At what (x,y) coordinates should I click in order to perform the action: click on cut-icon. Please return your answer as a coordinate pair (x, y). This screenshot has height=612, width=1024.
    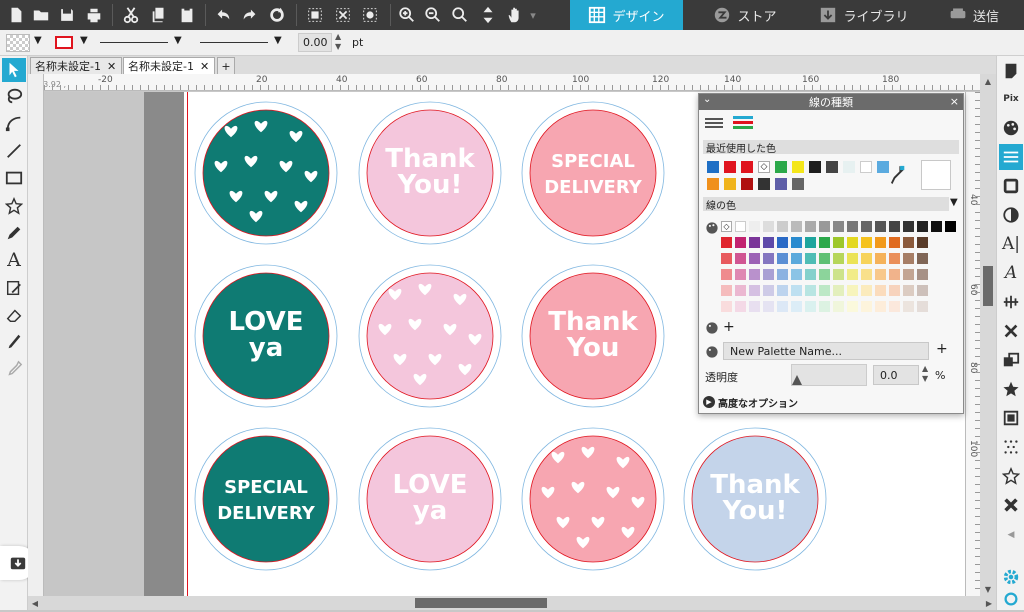
    Looking at the image, I should click on (131, 15).